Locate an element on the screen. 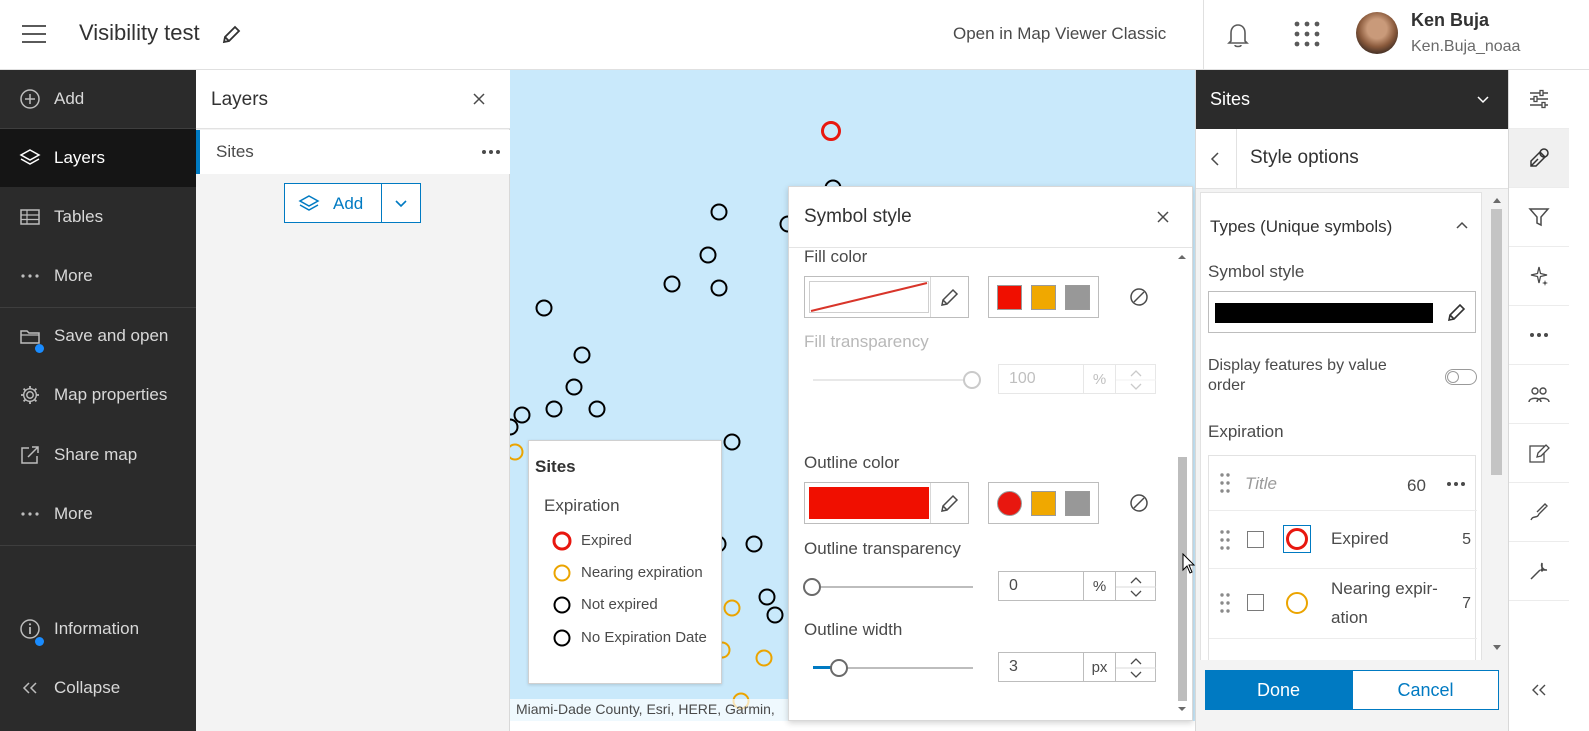 This screenshot has height=731, width=1589. layer-options-ellipsis-icon is located at coordinates (491, 152).